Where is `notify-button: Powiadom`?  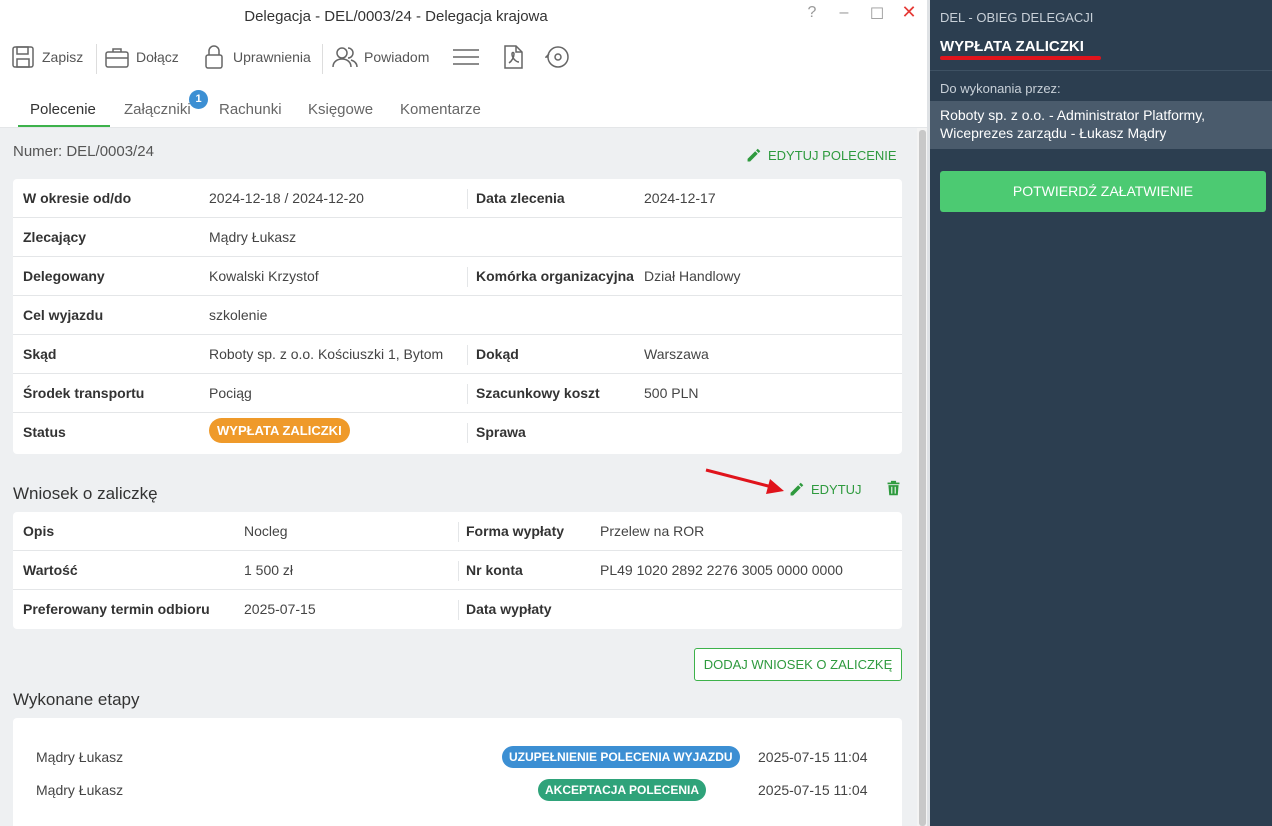 notify-button: Powiadom is located at coordinates (380, 57).